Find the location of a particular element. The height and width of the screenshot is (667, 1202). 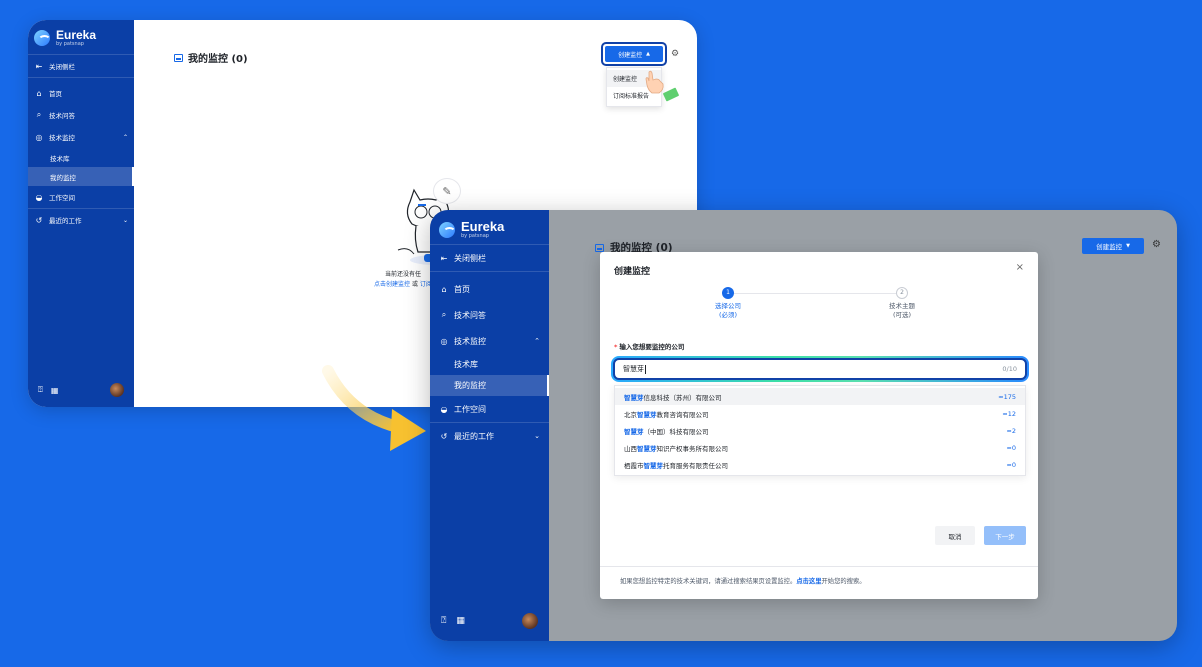

suggestion-item: 北京智慧芽教育咨询有限公司 ≈12 is located at coordinates (820, 413).